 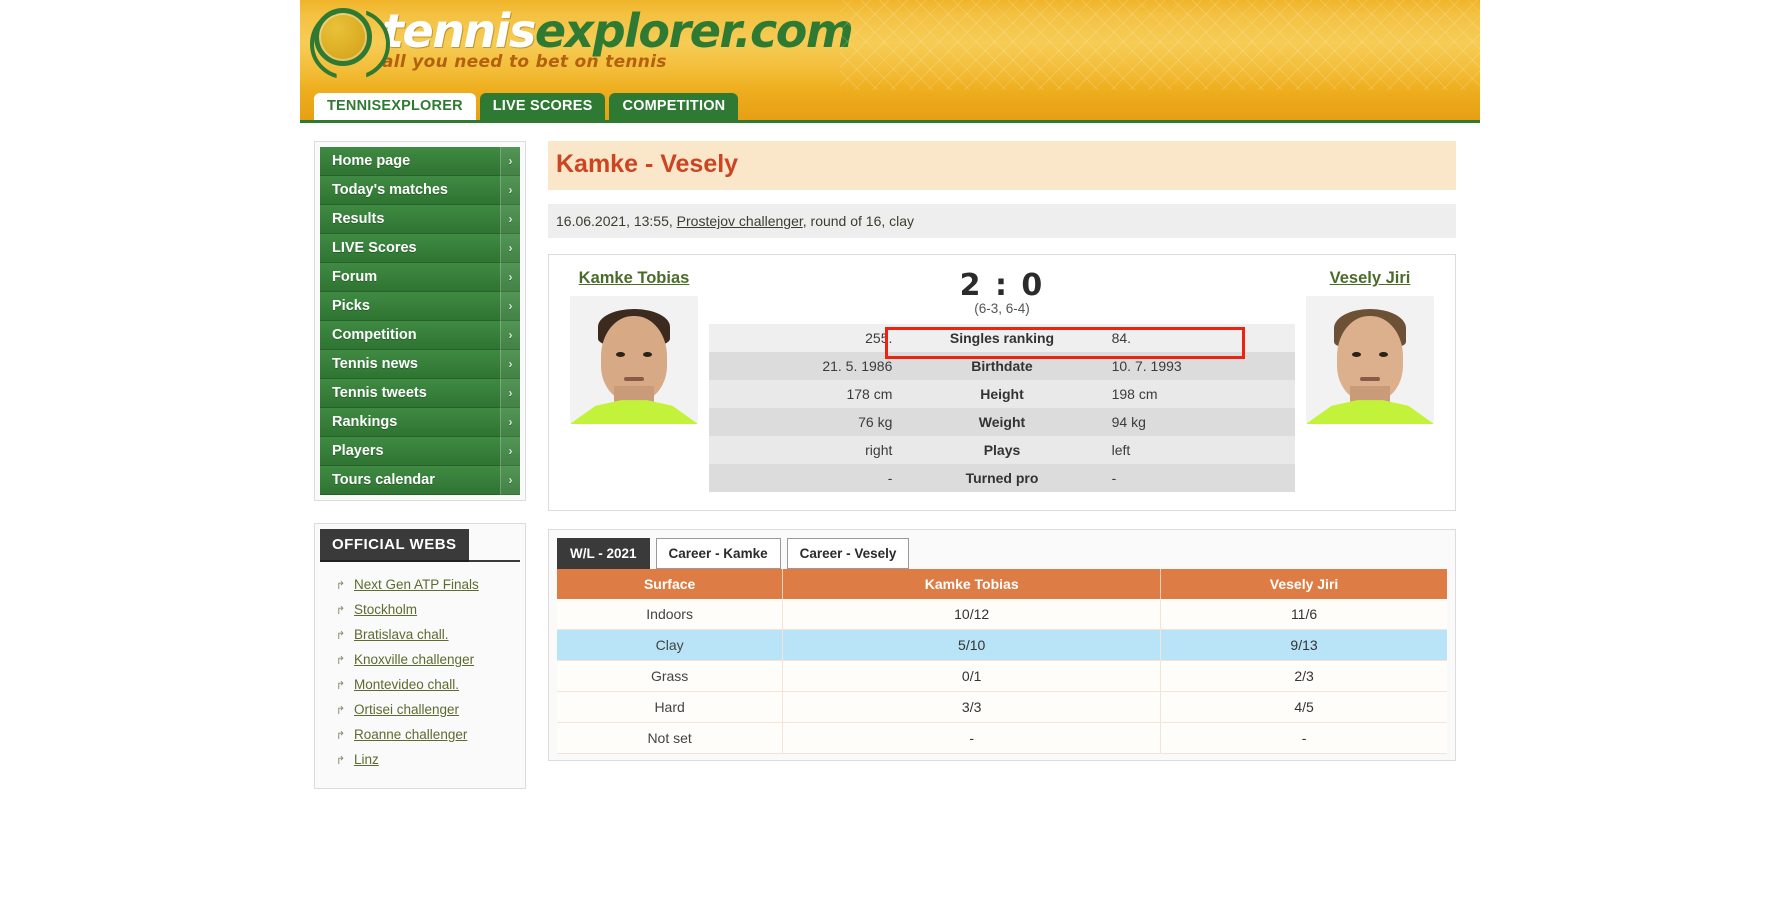 What do you see at coordinates (806, 394) in the screenshot?
I see `stat-value-left: 178 cm` at bounding box center [806, 394].